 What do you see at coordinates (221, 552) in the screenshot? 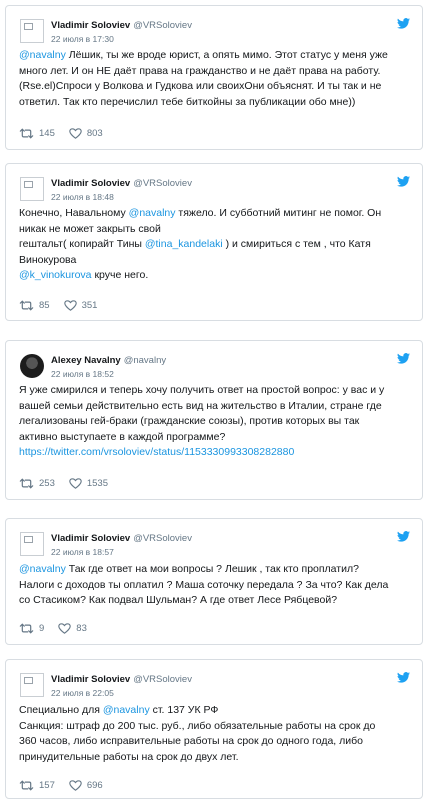
I see `tweet-date: 22 июля в 18:57` at bounding box center [221, 552].